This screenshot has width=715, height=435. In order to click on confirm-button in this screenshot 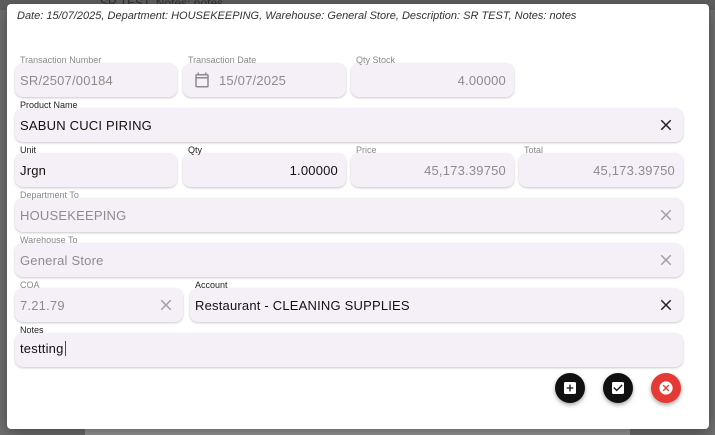, I will do `click(618, 388)`.